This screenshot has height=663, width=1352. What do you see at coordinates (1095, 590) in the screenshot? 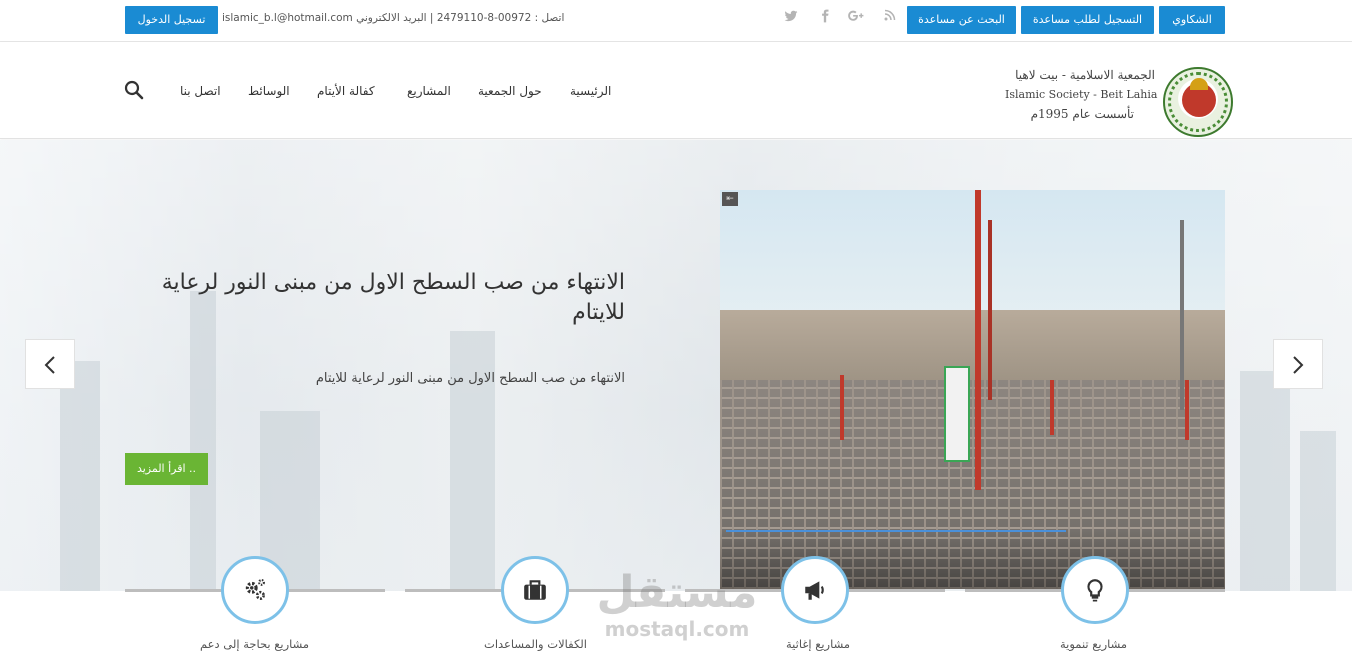
I see `lightbulb-icon` at bounding box center [1095, 590].